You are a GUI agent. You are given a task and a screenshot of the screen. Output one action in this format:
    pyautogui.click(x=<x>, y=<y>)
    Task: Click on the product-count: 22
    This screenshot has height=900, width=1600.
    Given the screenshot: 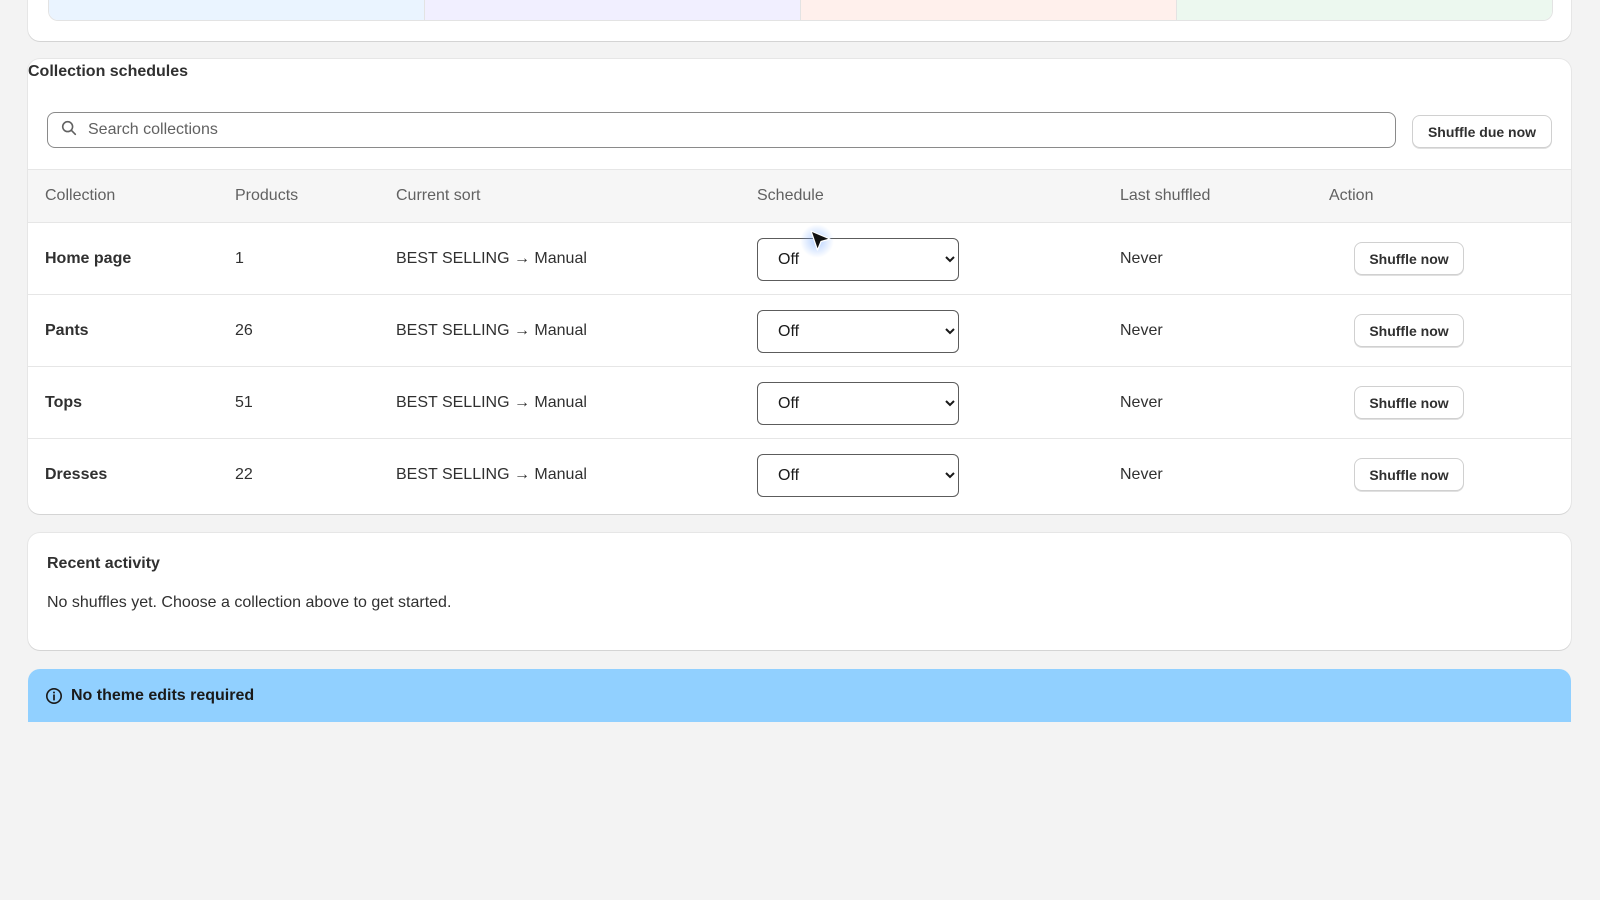 What is the action you would take?
    pyautogui.click(x=244, y=474)
    